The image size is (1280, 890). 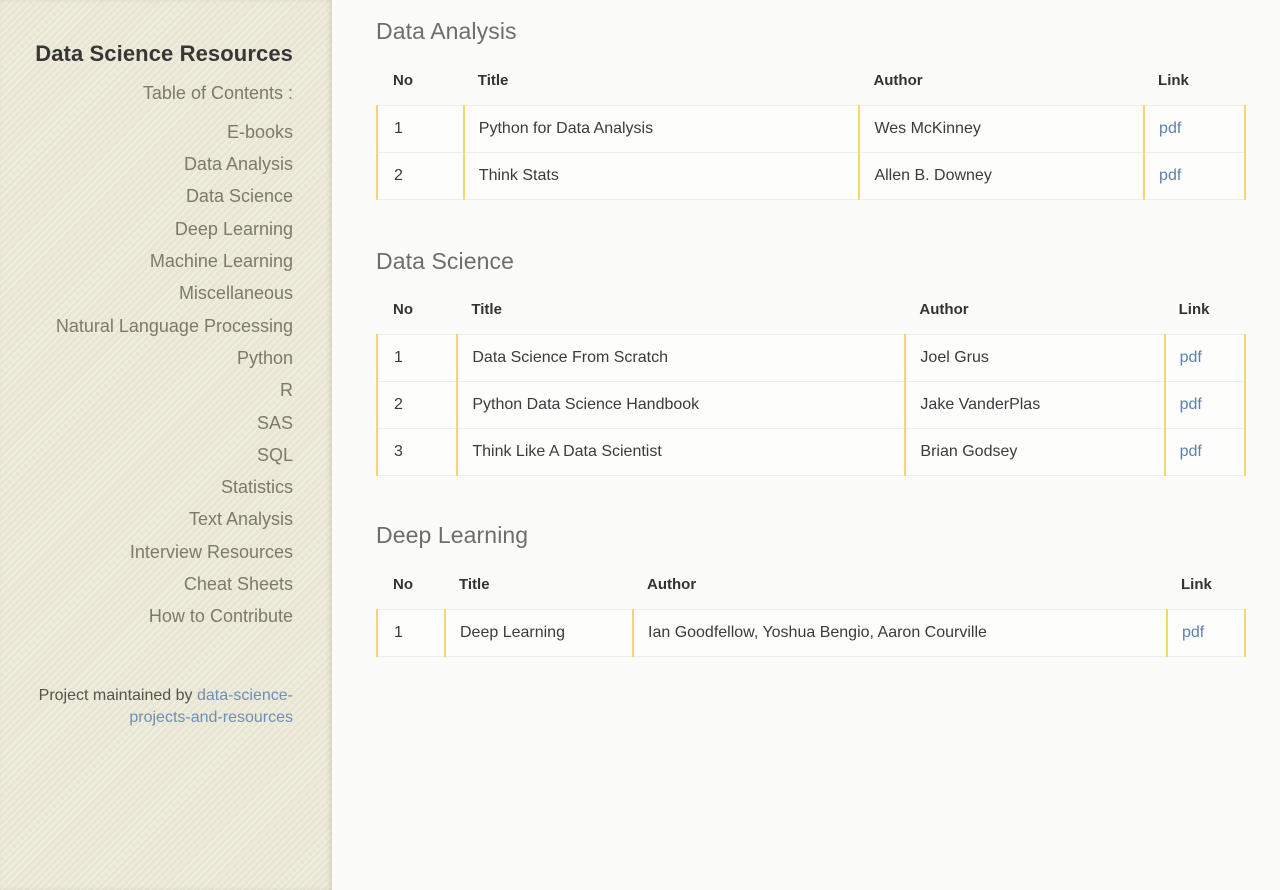 I want to click on sidebar-item-how-to-contribute: How to Contribute, so click(x=160, y=616).